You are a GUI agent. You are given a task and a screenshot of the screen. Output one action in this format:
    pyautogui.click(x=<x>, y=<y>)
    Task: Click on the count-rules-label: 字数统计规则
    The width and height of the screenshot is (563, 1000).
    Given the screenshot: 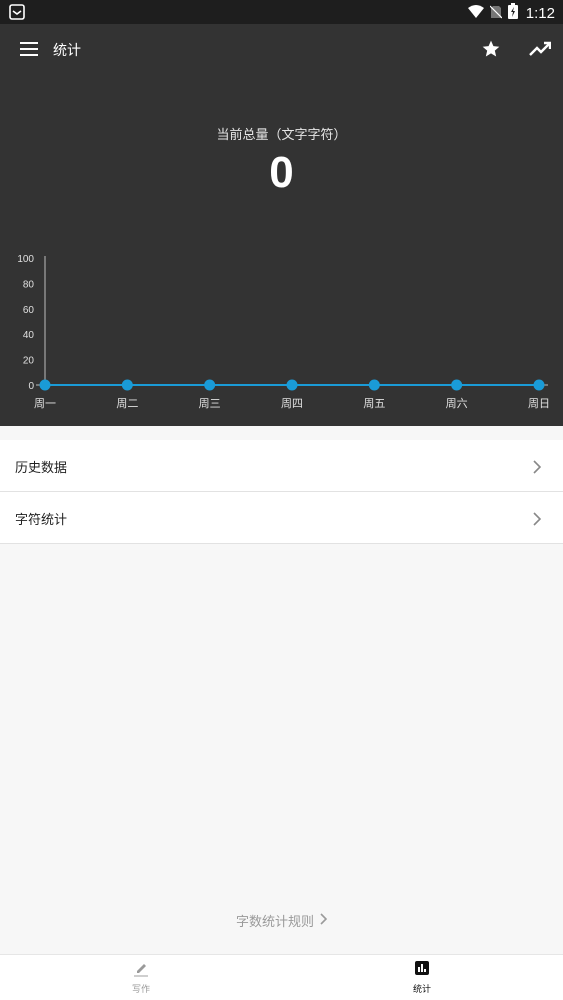 What is the action you would take?
    pyautogui.click(x=274, y=922)
    